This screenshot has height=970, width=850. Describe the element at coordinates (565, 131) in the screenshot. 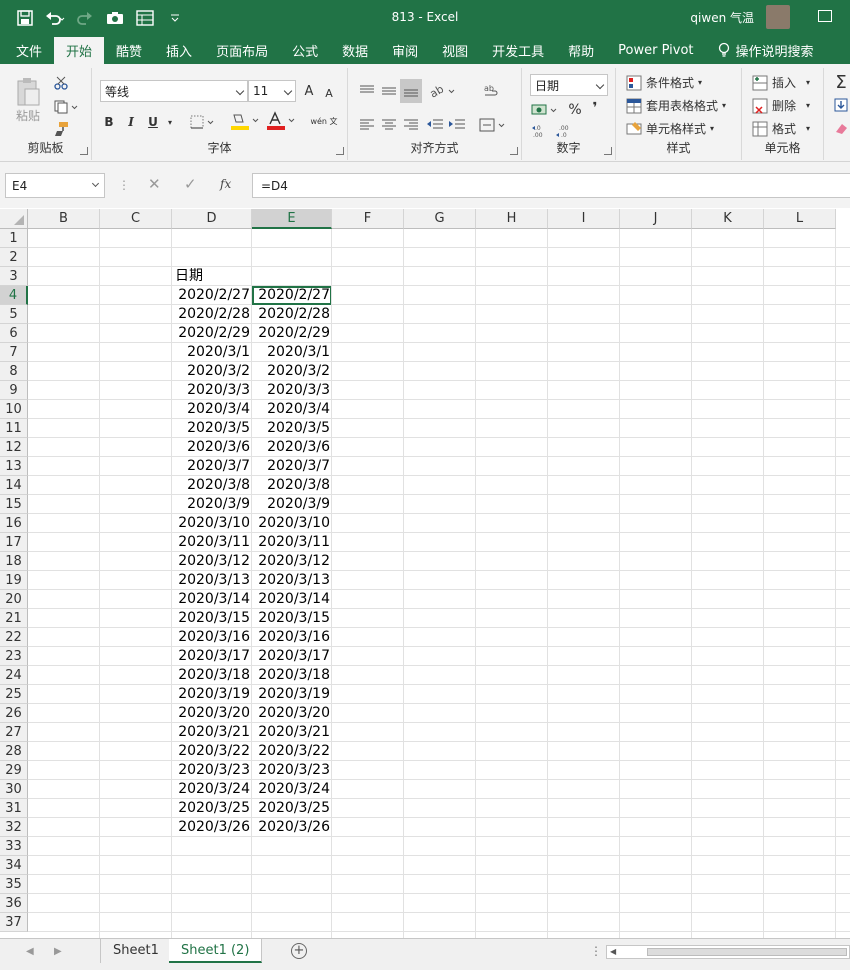

I see `decrease-decimal-icon: .00.0` at that location.